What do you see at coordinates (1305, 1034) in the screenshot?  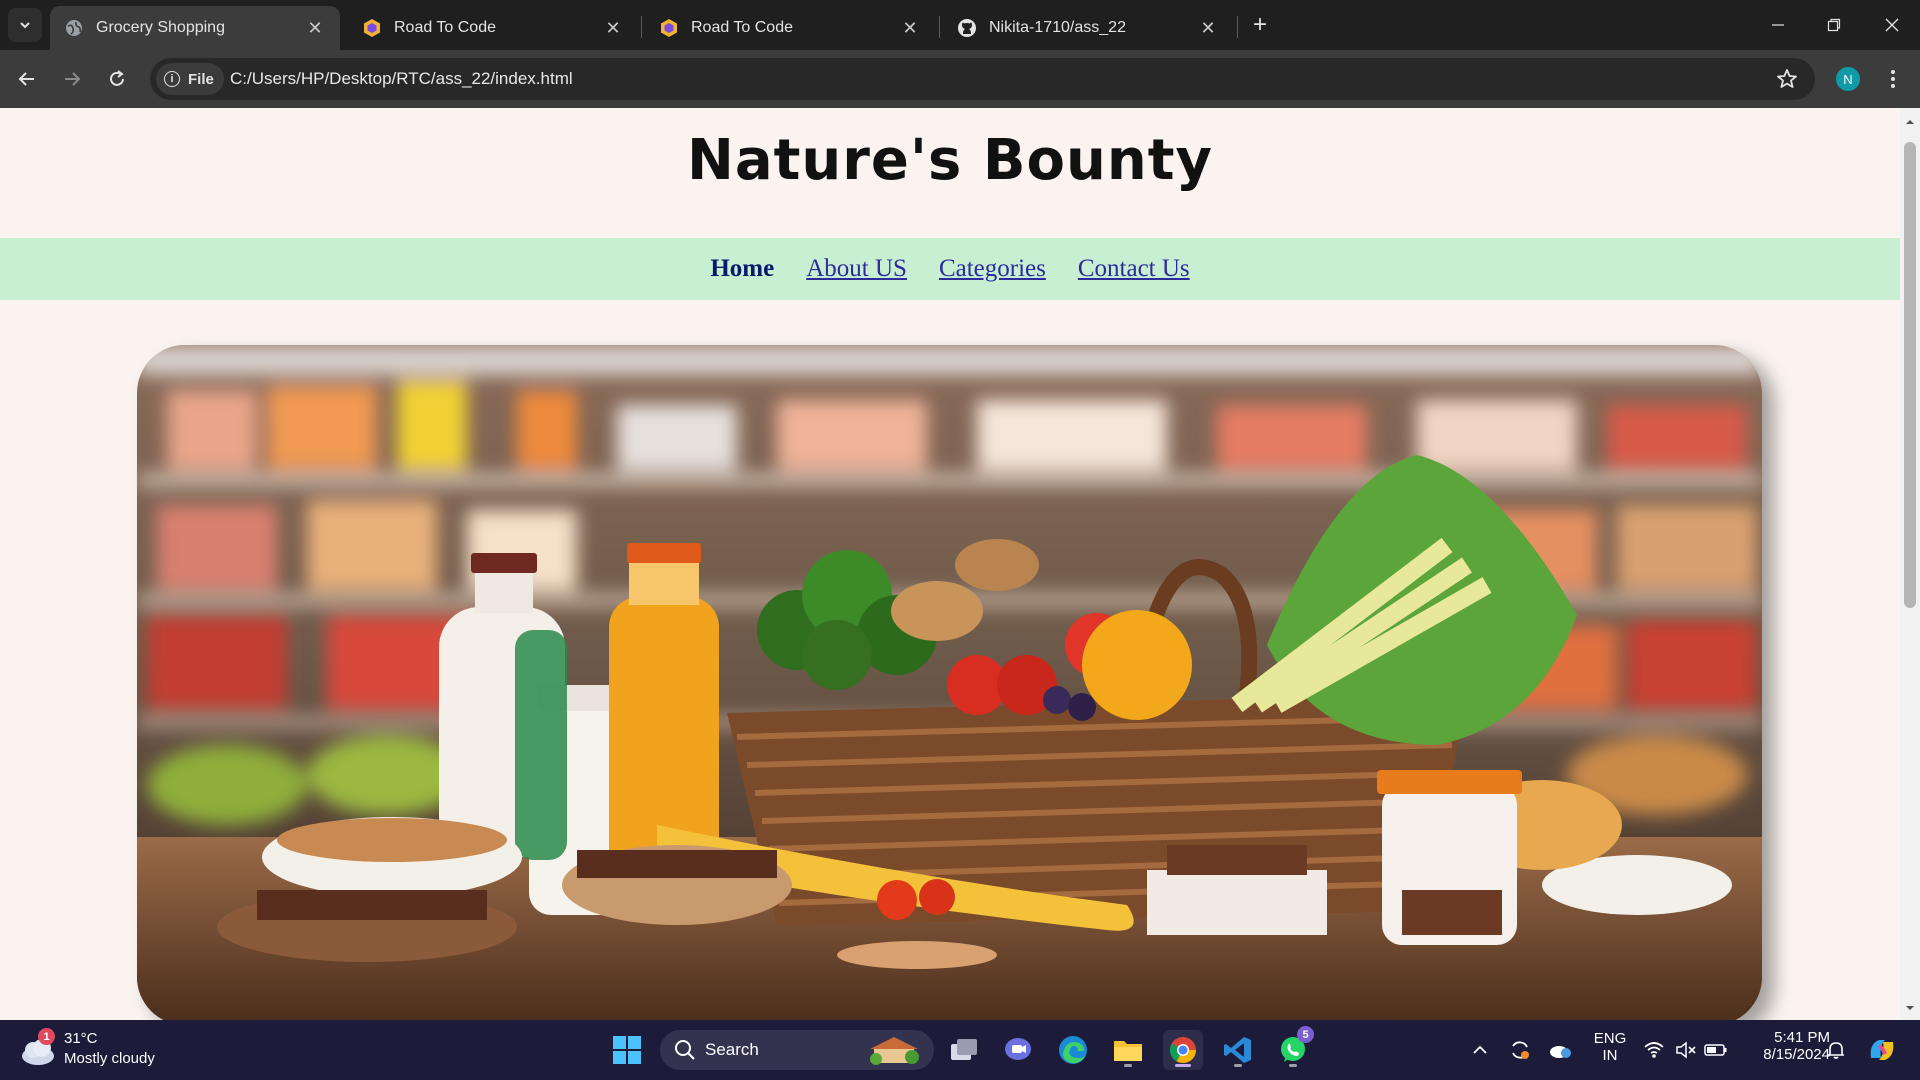 I see `whatsapp-badge: 5` at bounding box center [1305, 1034].